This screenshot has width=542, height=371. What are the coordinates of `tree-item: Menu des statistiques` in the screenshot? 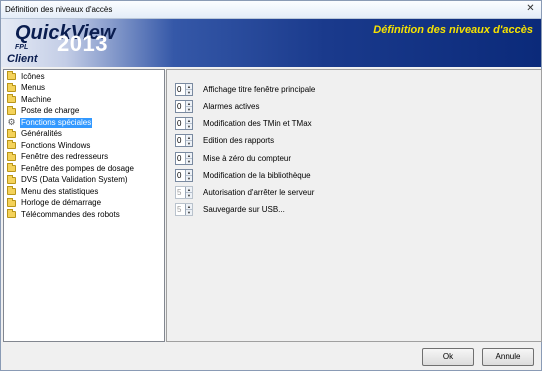 It's located at (84, 192).